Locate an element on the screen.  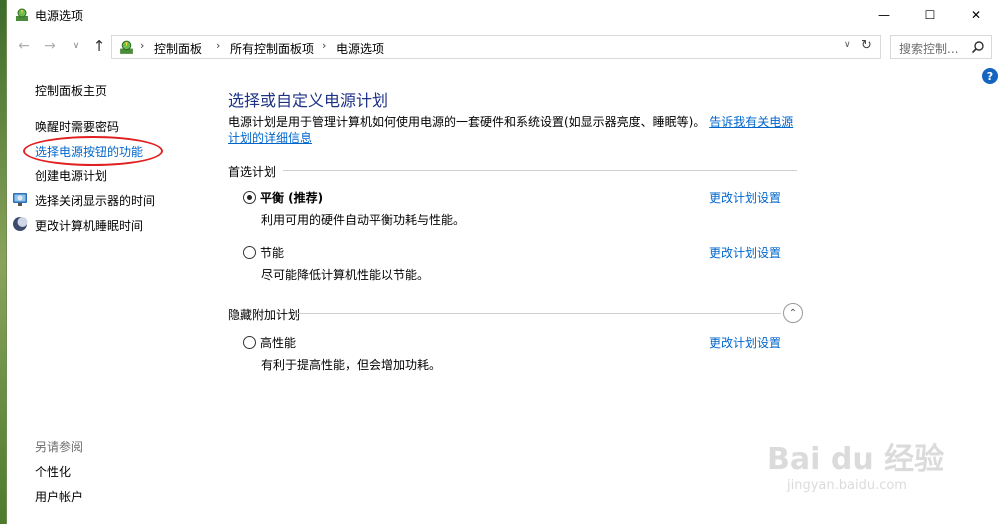
plan-high-performance-change-link: 更改计划设置 is located at coordinates (745, 342).